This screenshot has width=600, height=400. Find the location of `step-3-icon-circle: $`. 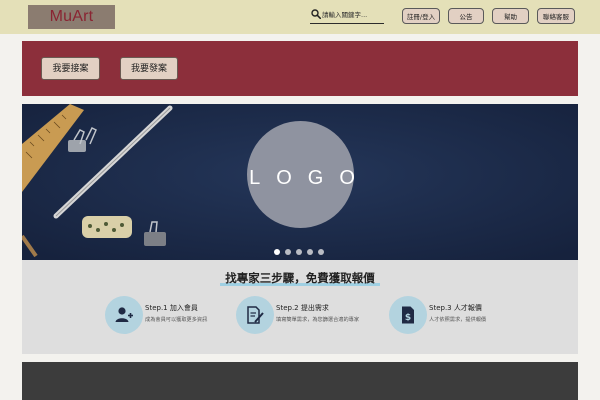

step-3-icon-circle: $ is located at coordinates (408, 315).